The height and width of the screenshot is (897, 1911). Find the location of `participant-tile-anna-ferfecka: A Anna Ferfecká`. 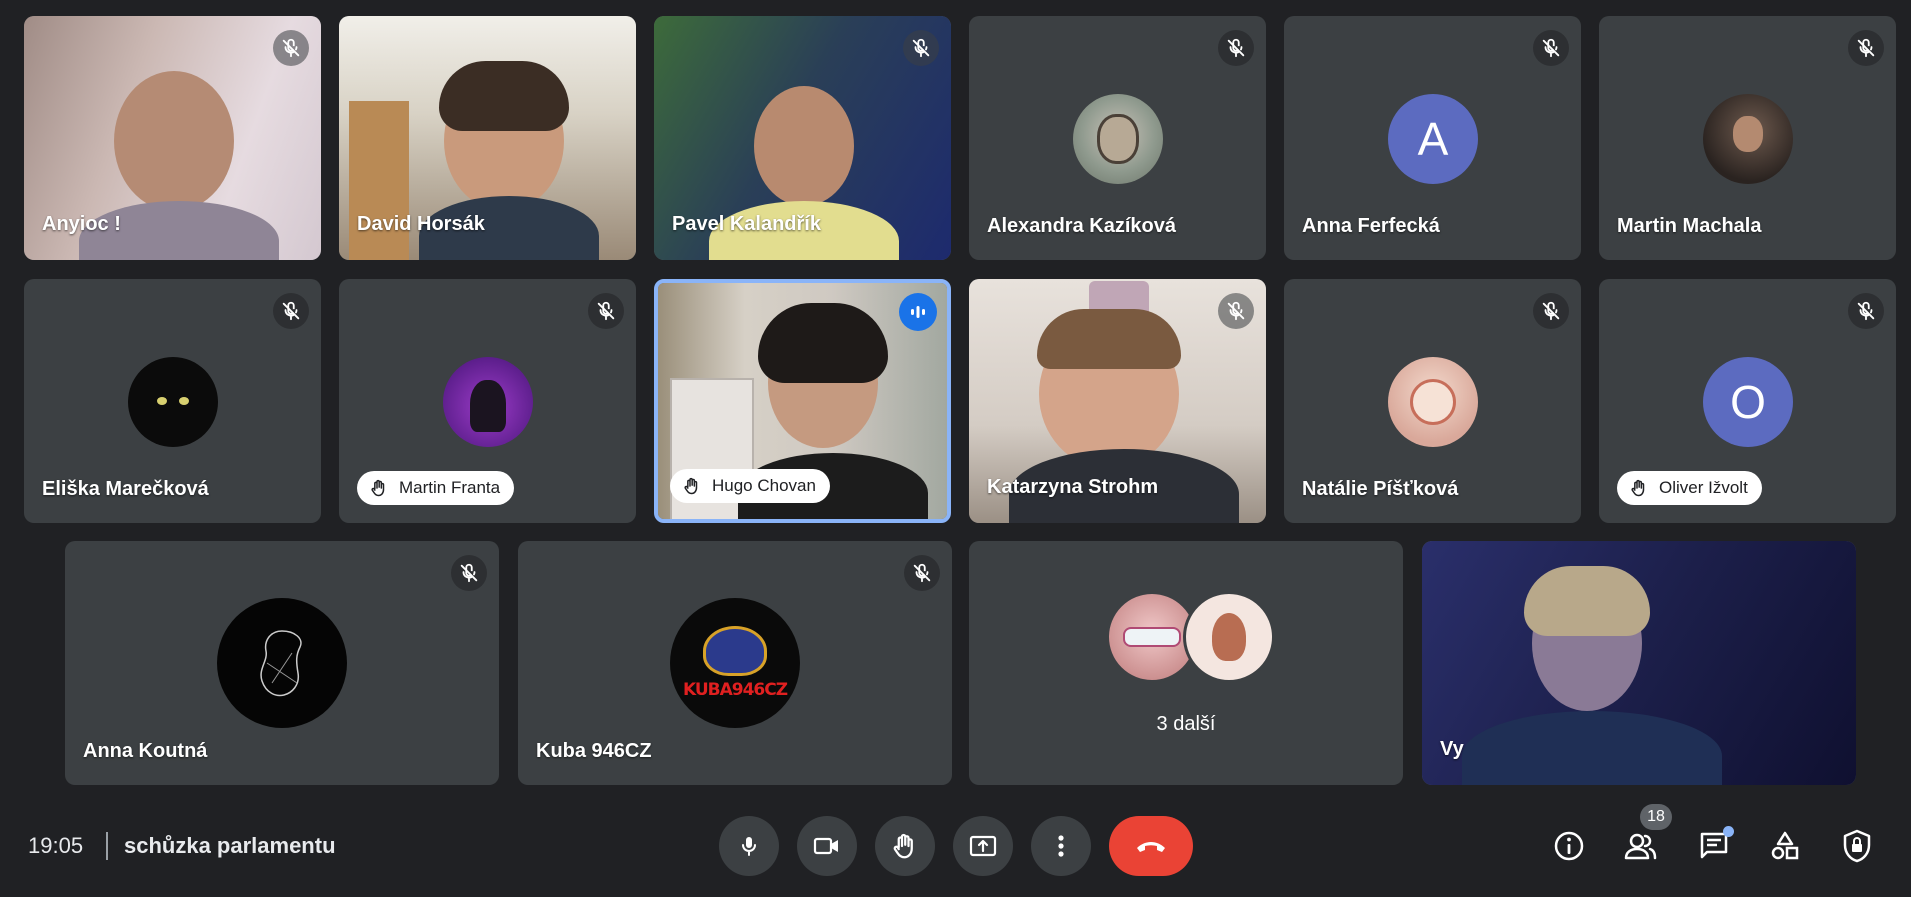

participant-tile-anna-ferfecka: A Anna Ferfecká is located at coordinates (1432, 138).